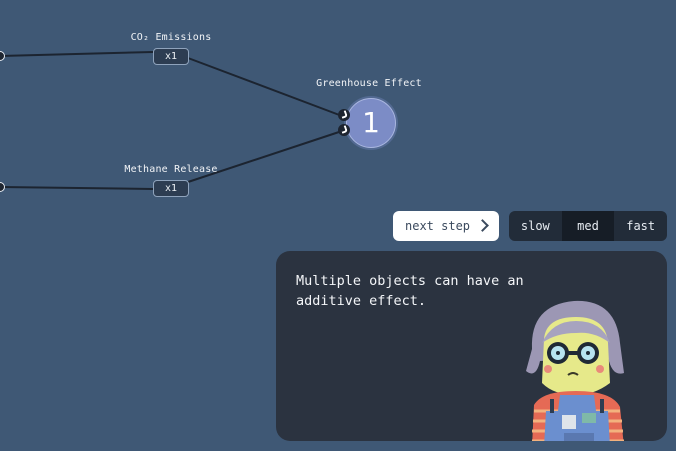 The width and height of the screenshot is (676, 451). I want to click on chevron-right-icon, so click(482, 225).